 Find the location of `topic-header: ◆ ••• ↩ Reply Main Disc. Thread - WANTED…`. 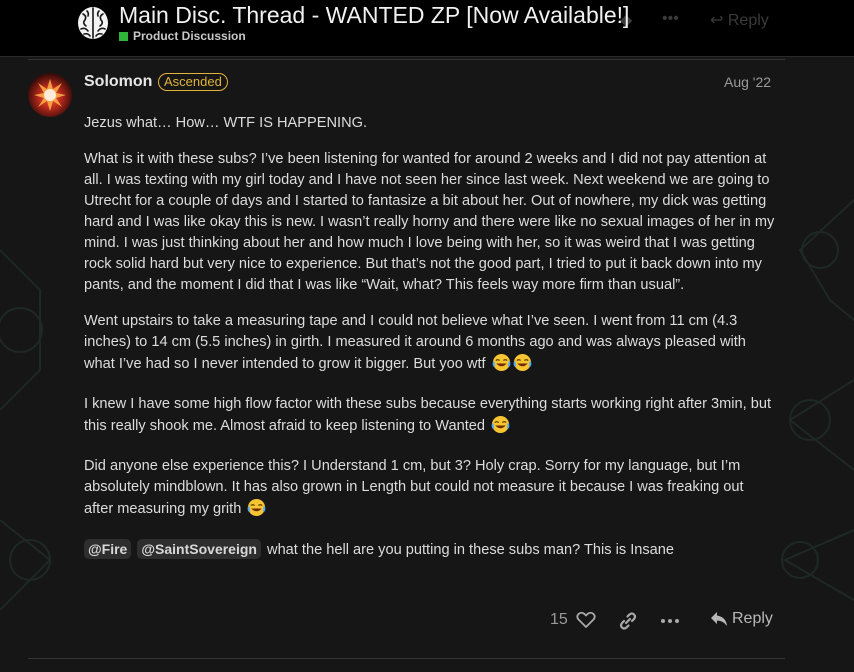

topic-header: ◆ ••• ↩ Reply Main Disc. Thread - WANTED… is located at coordinates (427, 28).